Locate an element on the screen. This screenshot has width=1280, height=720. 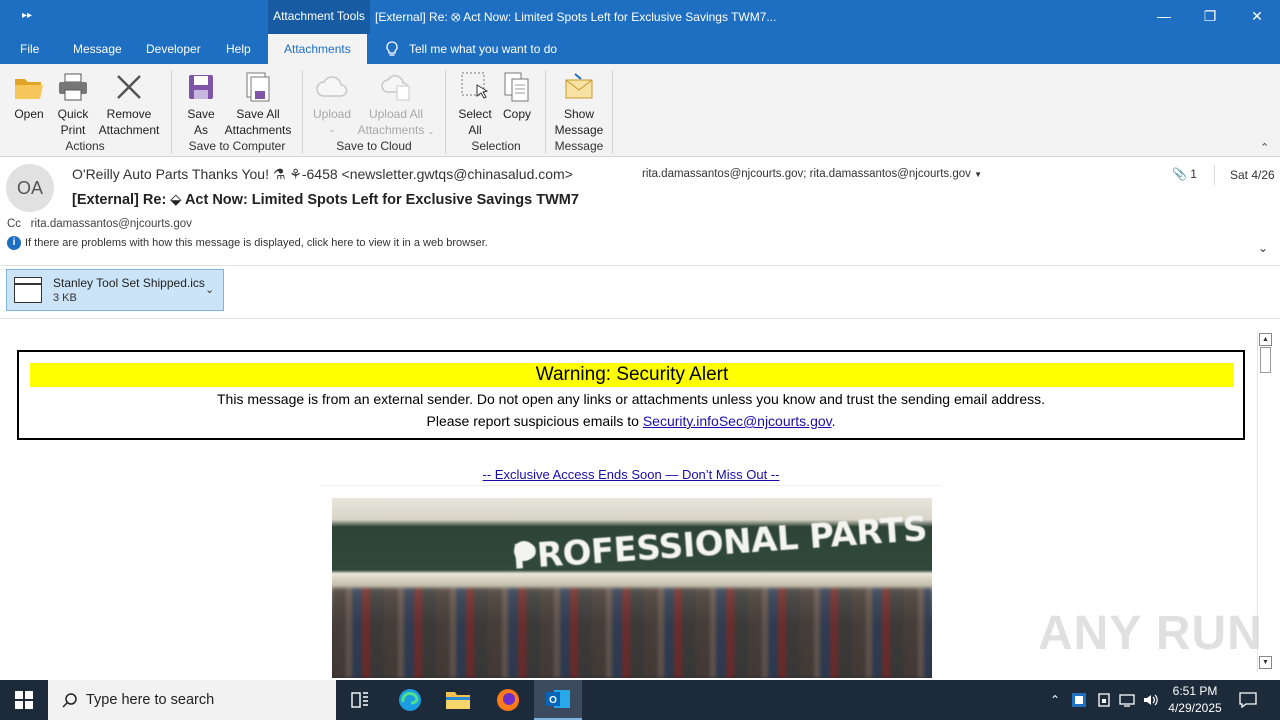
folder-icon is located at coordinates (458, 700).